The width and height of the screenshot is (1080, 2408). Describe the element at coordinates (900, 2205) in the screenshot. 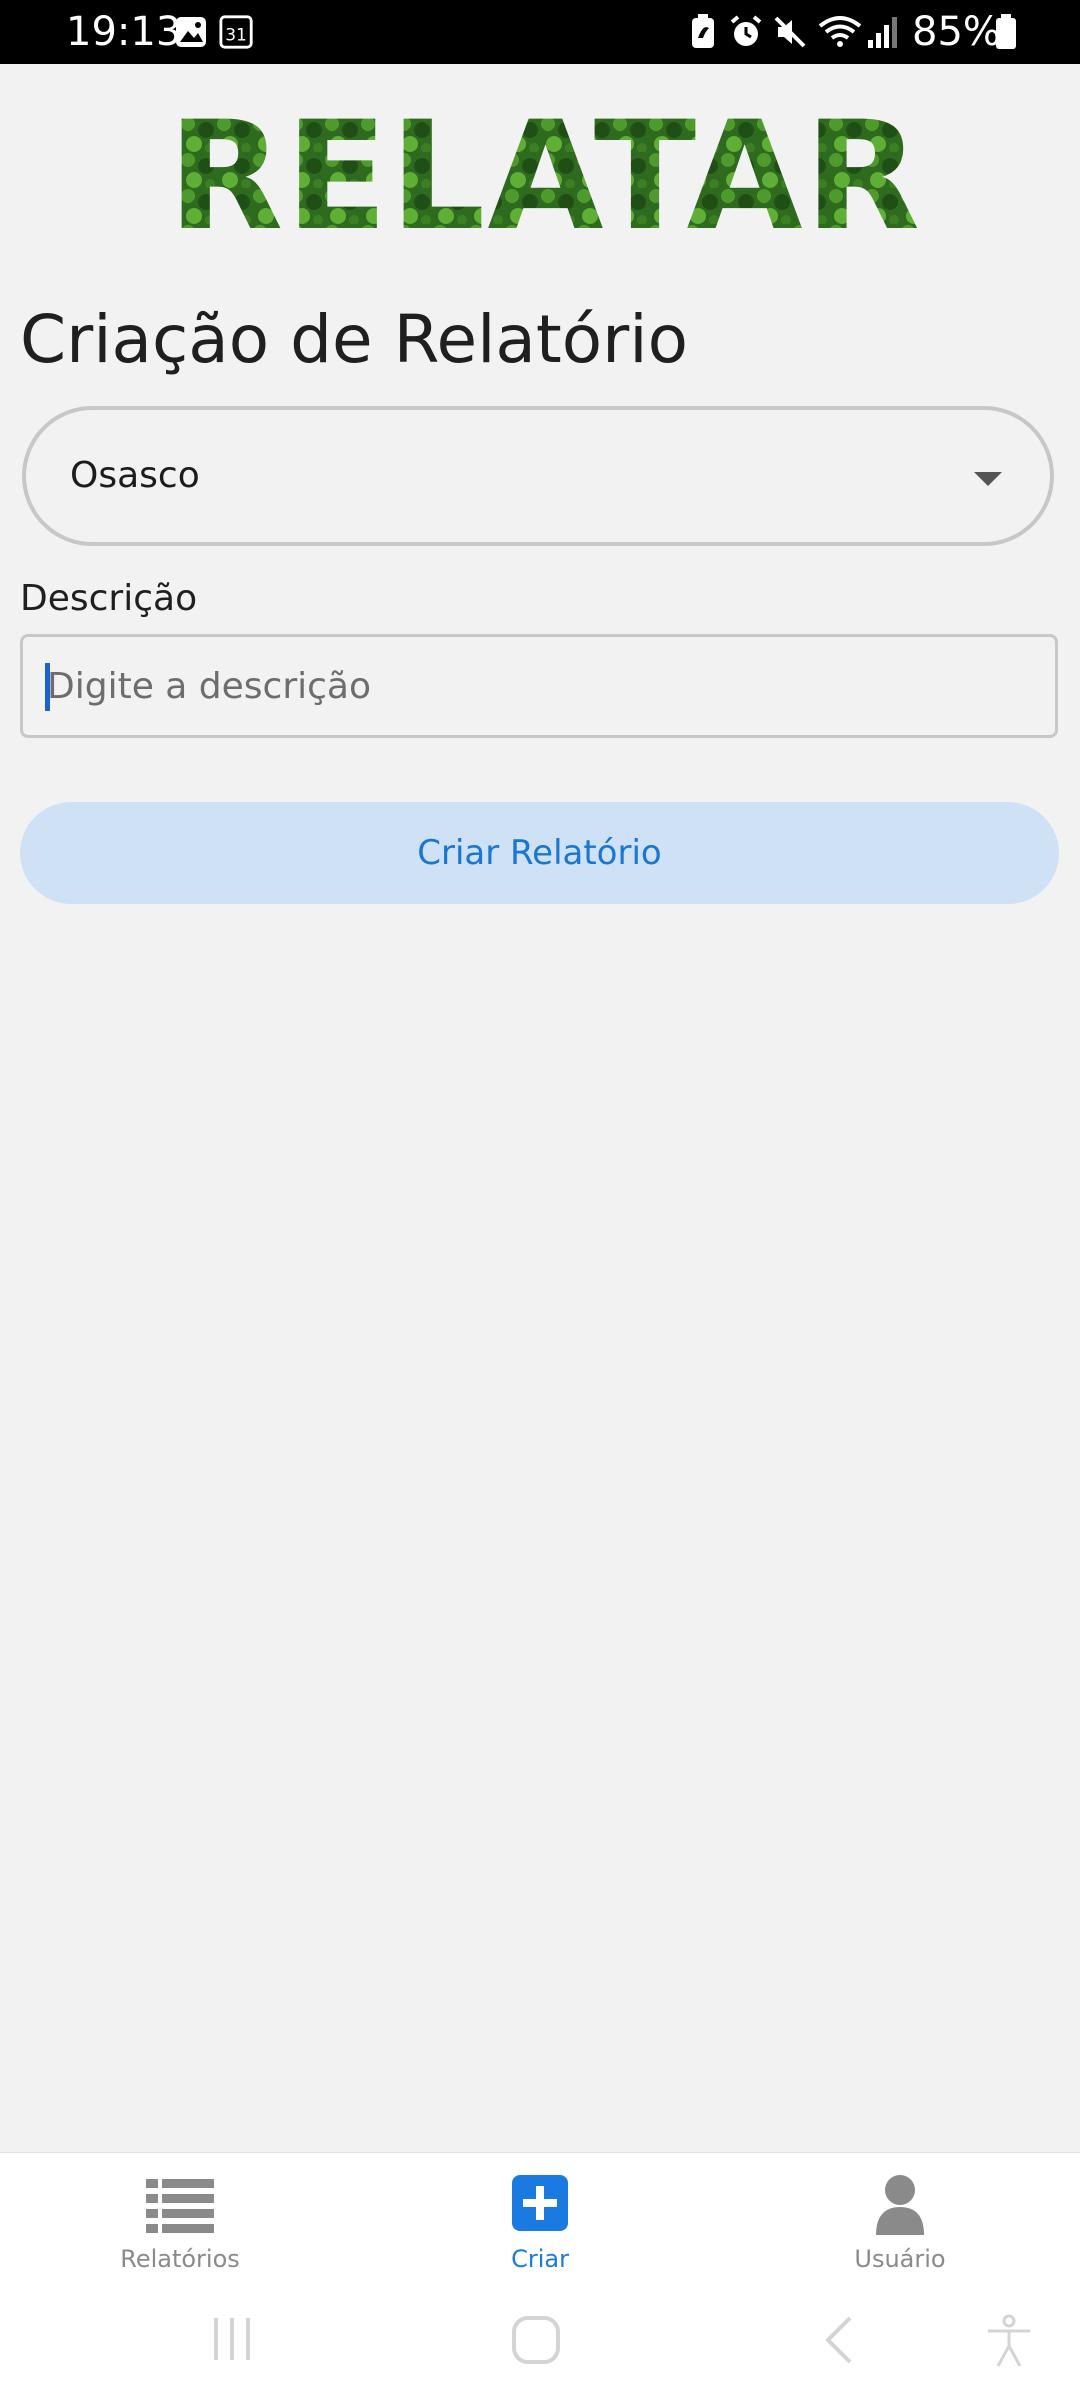

I see `user-icon` at that location.